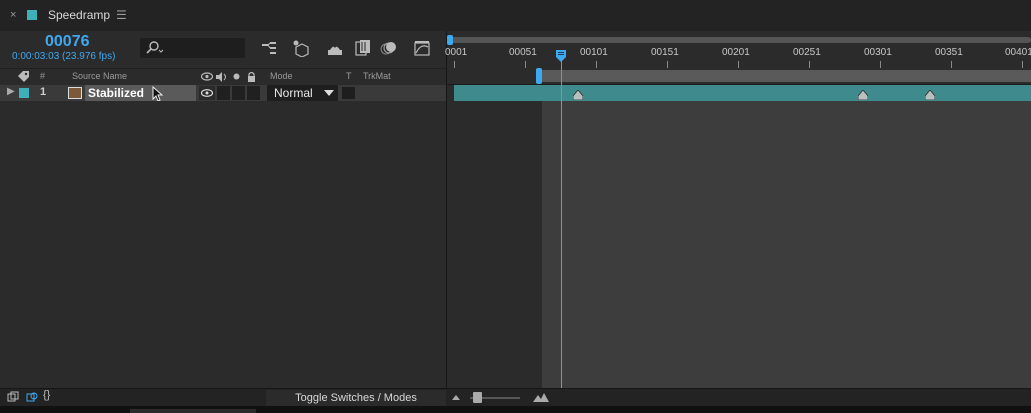 This screenshot has height=413, width=1031. What do you see at coordinates (301, 48) in the screenshot?
I see `draft-3d-icon` at bounding box center [301, 48].